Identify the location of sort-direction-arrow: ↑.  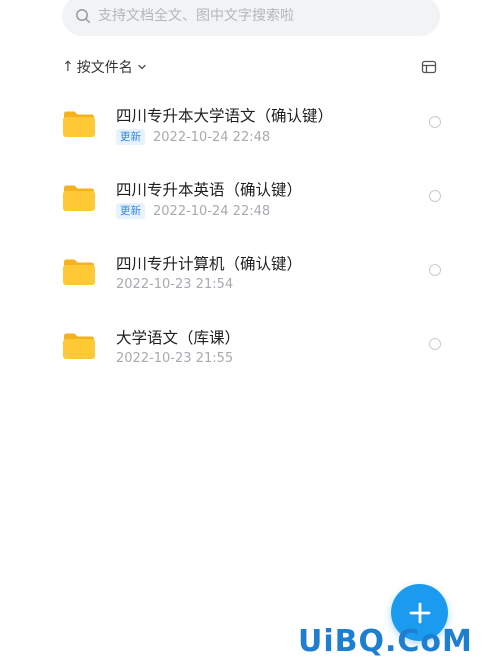
(68, 67).